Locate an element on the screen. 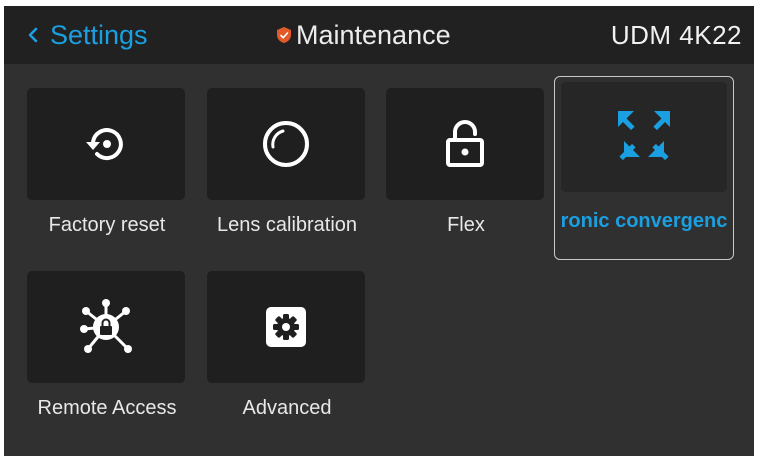  tile-flex: Flex is located at coordinates (466, 173).